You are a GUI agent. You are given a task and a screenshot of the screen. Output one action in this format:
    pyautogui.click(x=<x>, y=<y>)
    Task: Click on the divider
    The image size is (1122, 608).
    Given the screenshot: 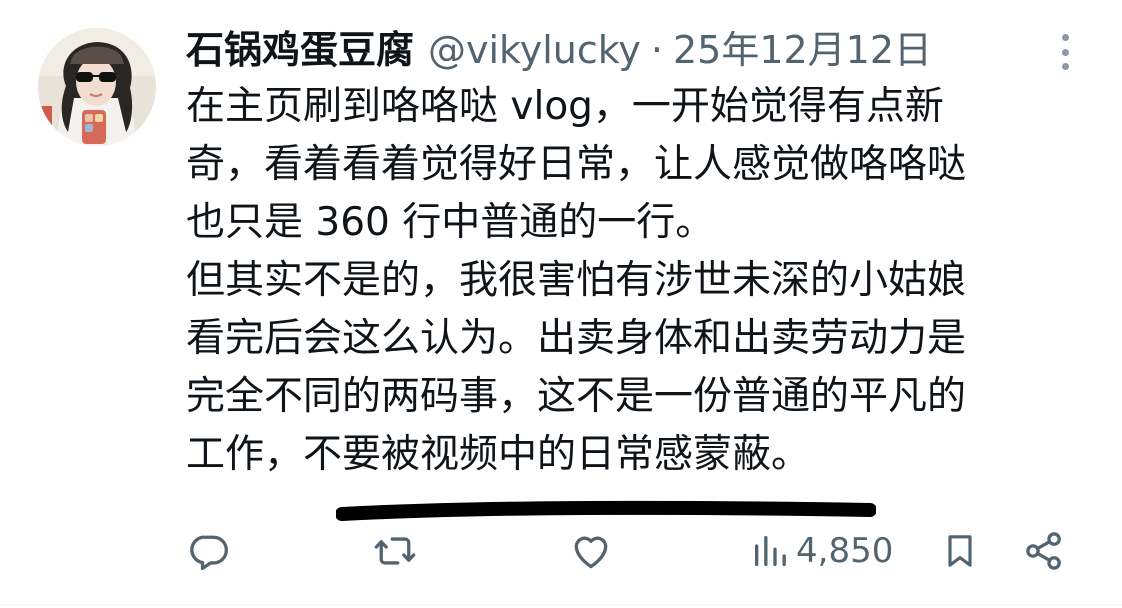 What is the action you would take?
    pyautogui.click(x=561, y=604)
    